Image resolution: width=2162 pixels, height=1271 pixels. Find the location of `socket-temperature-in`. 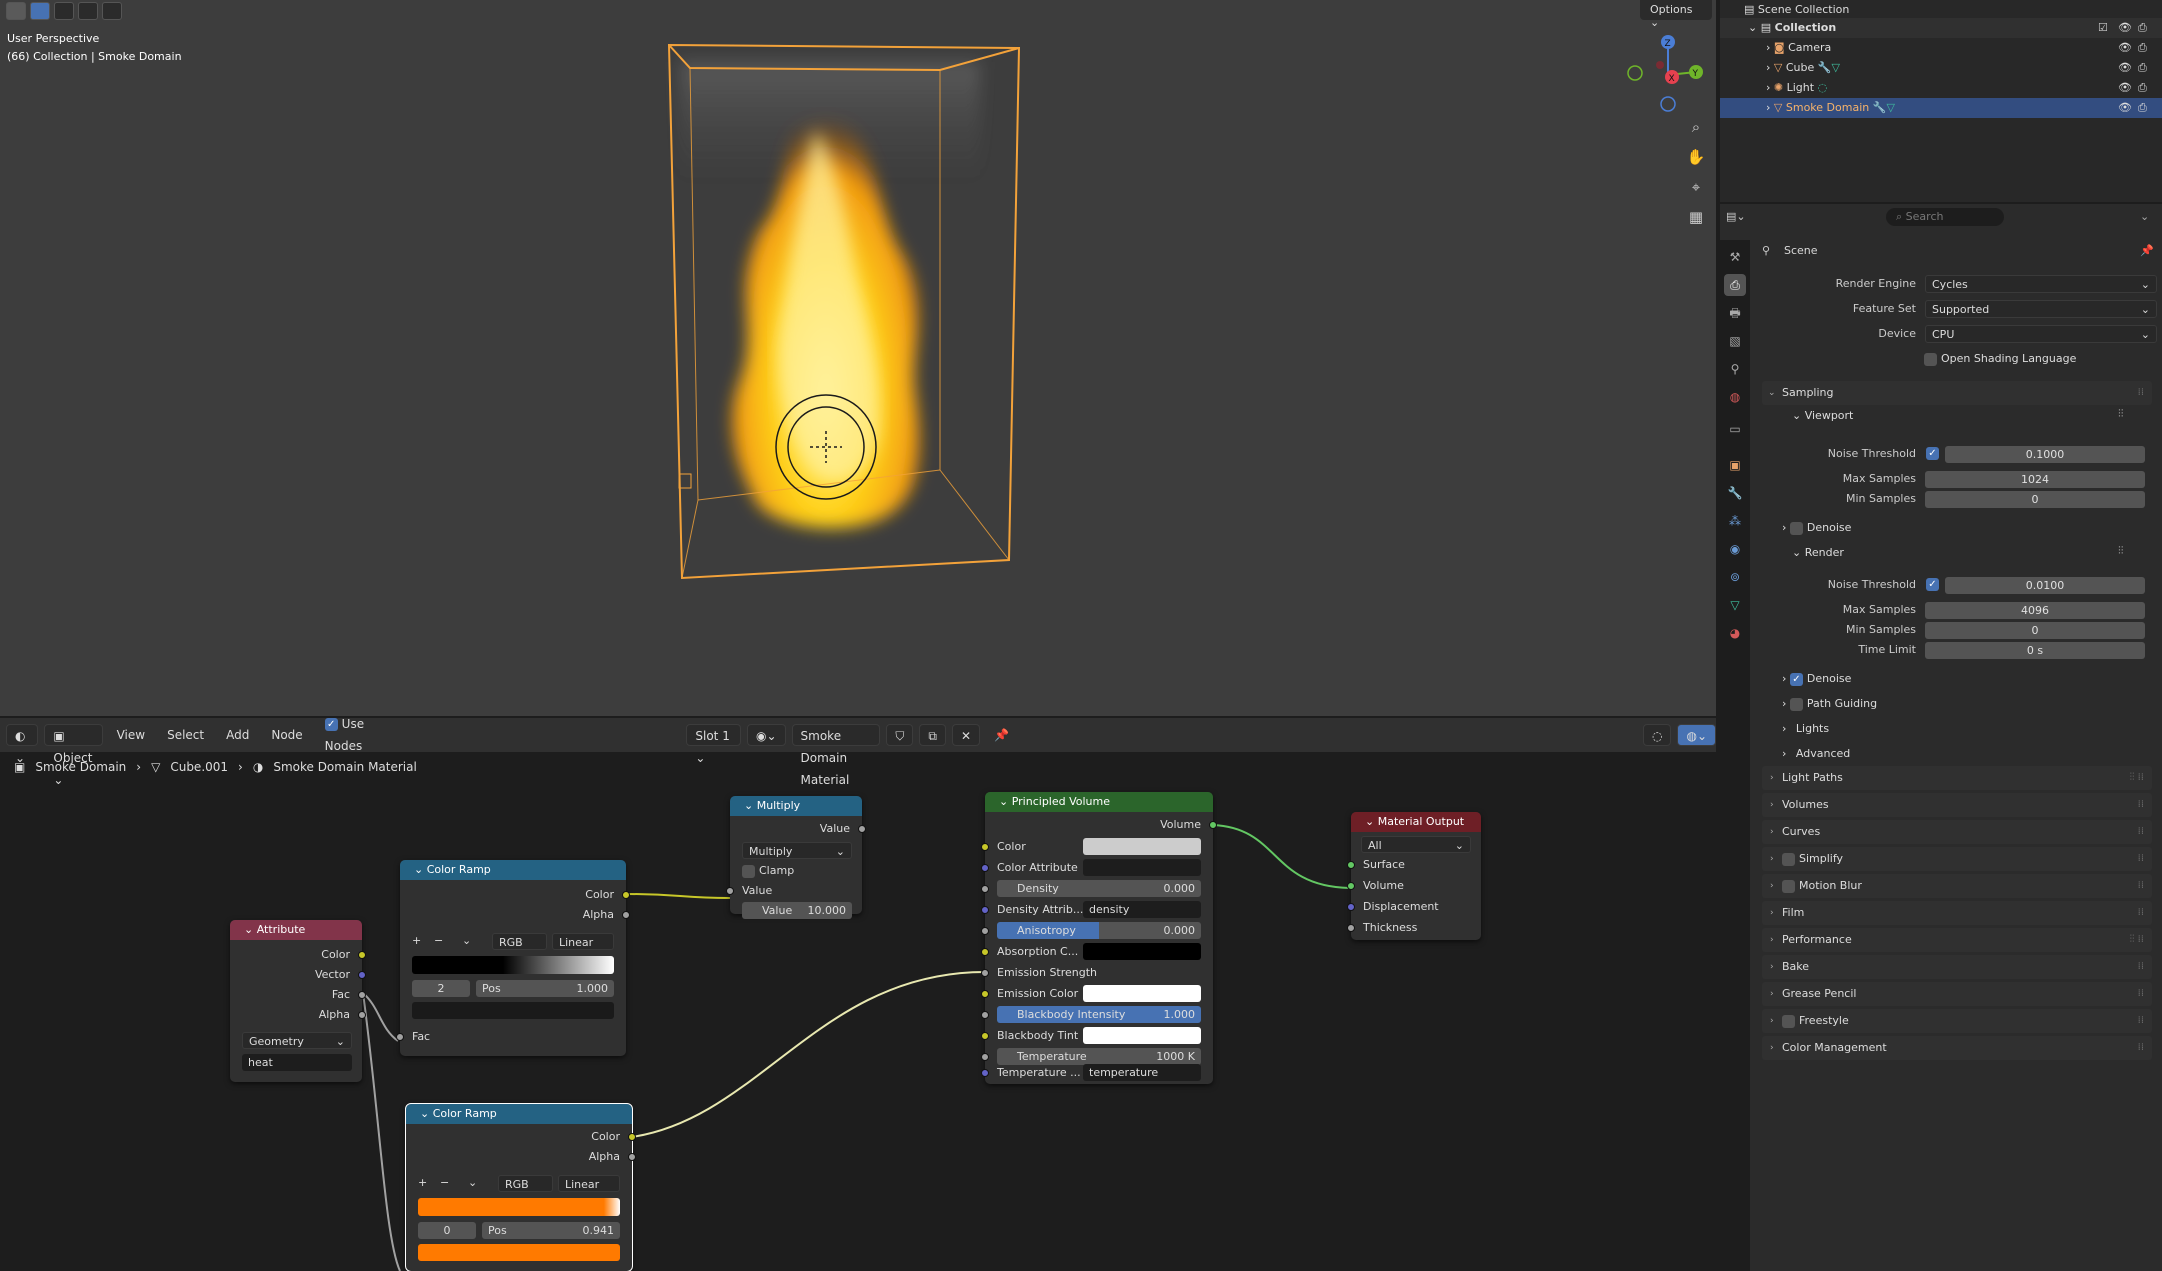

socket-temperature-in is located at coordinates (985, 1057).